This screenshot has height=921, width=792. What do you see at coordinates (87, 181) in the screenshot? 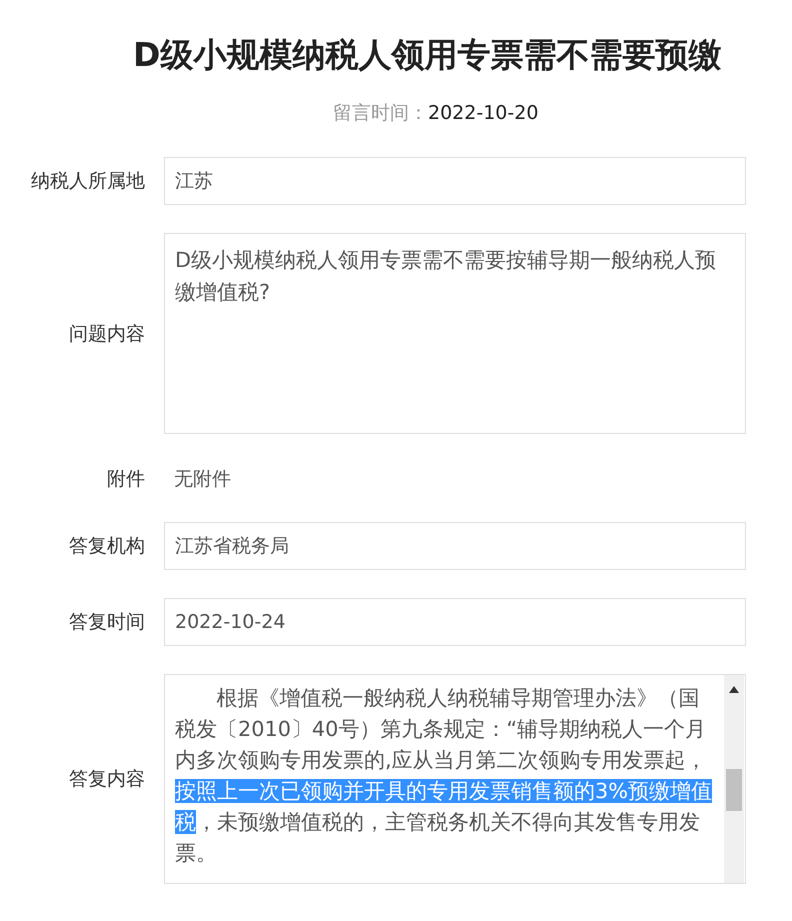
I see `field-label: 纳税人所属地` at bounding box center [87, 181].